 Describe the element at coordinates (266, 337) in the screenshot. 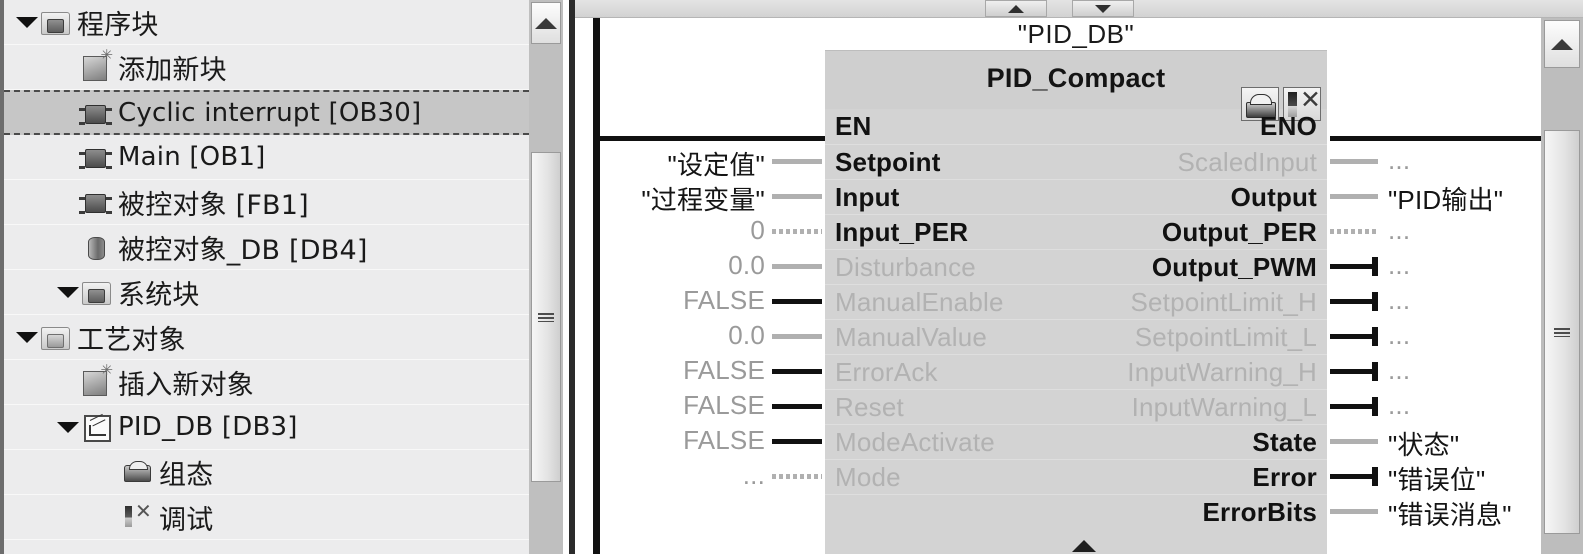

I see `tree-item-7: 工艺对象` at that location.